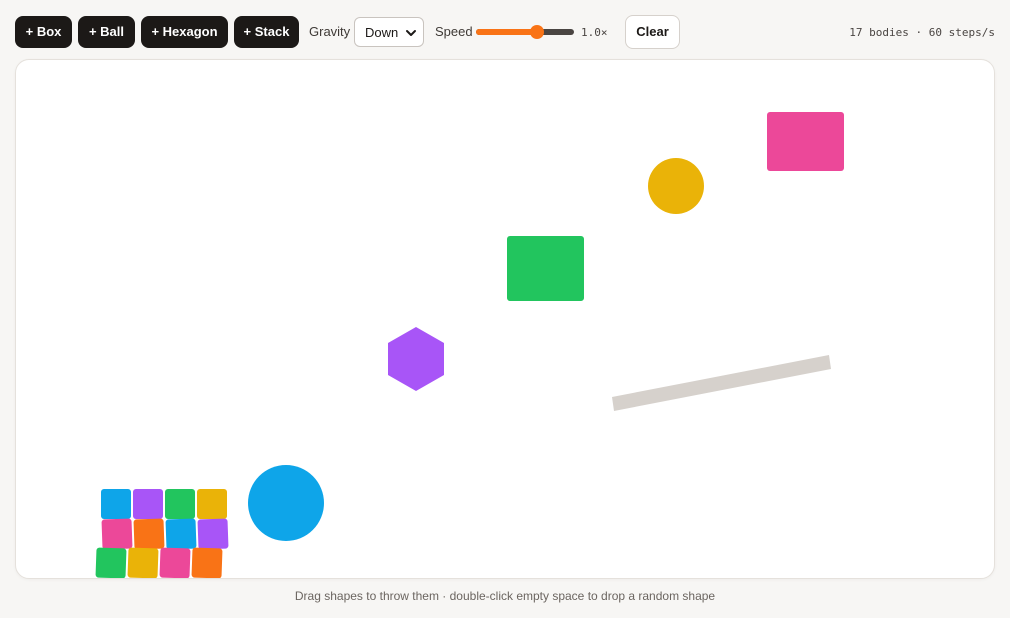 The image size is (1010, 618). Describe the element at coordinates (454, 31) in the screenshot. I see `speed-label: Speed` at that location.